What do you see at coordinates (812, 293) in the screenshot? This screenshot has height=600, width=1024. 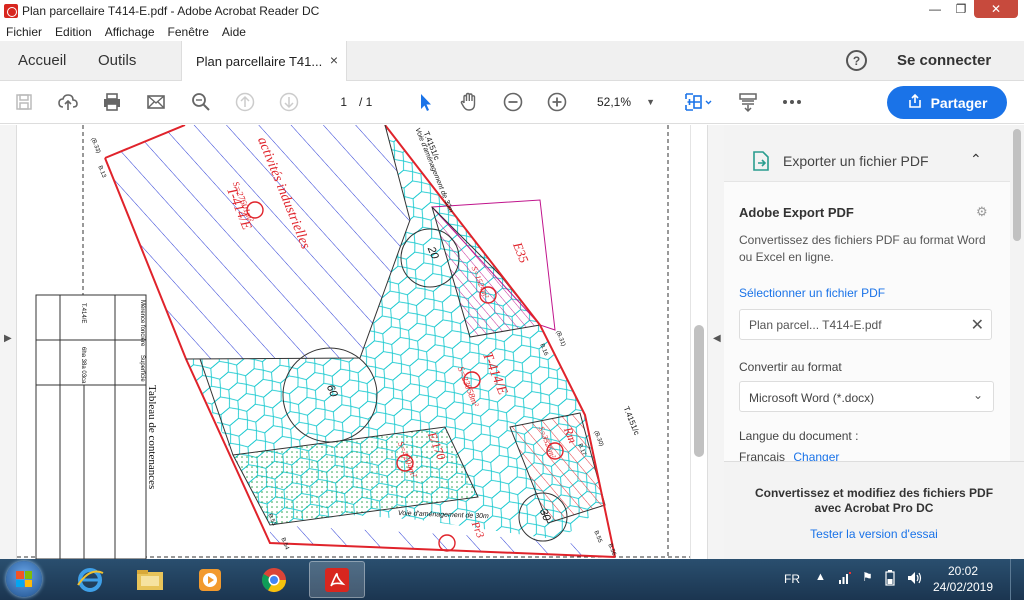 I see `select-pdf-link: Sélectionner un fichier PDF` at bounding box center [812, 293].